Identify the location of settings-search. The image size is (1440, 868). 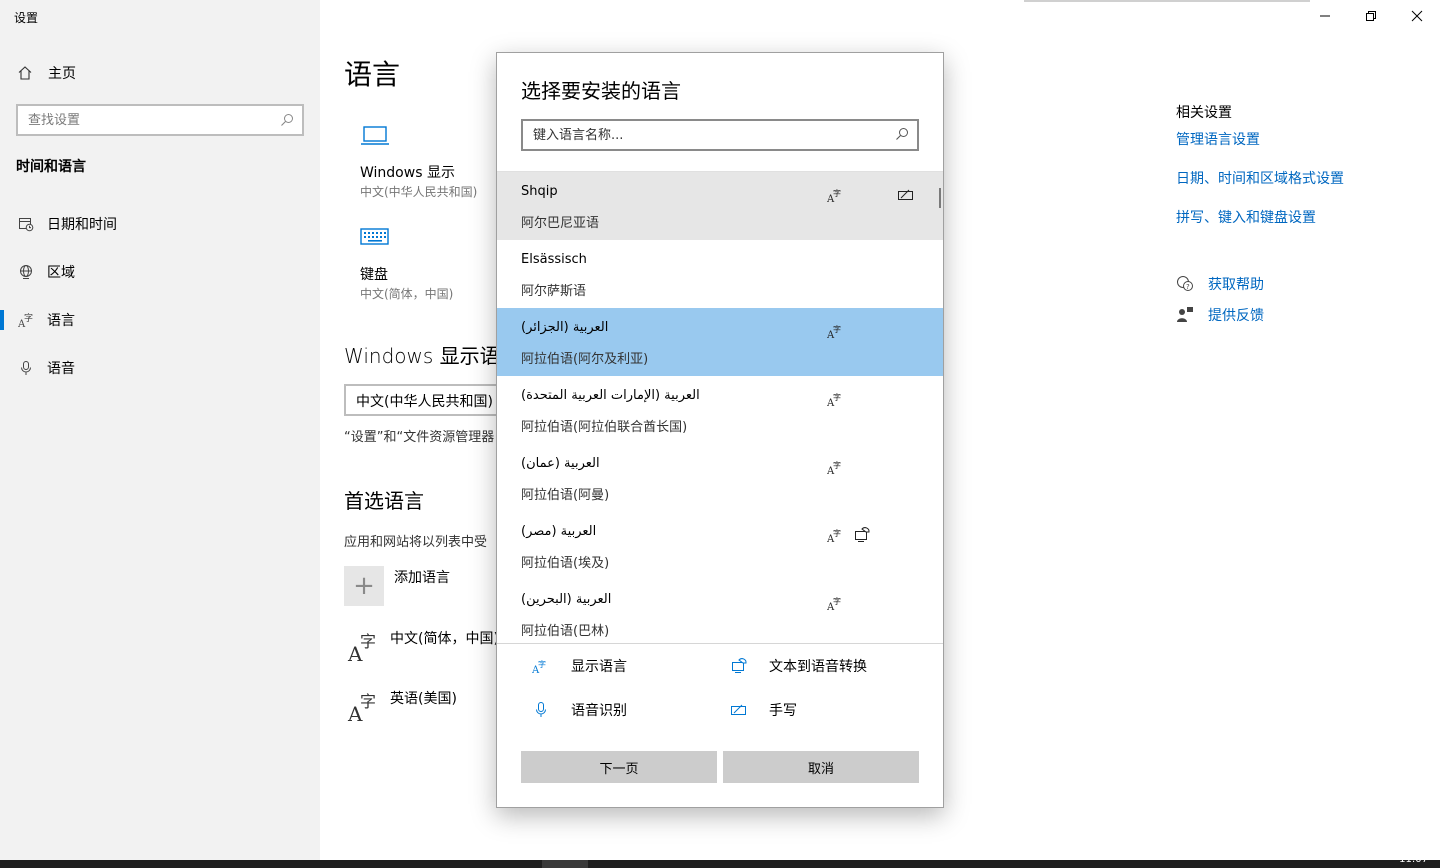
(160, 120).